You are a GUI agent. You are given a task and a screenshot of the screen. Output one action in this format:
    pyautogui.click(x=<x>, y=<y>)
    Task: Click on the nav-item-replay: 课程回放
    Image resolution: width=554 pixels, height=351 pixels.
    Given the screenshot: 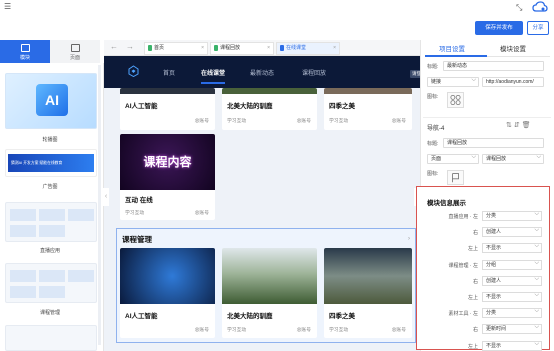 What is the action you would take?
    pyautogui.click(x=314, y=72)
    